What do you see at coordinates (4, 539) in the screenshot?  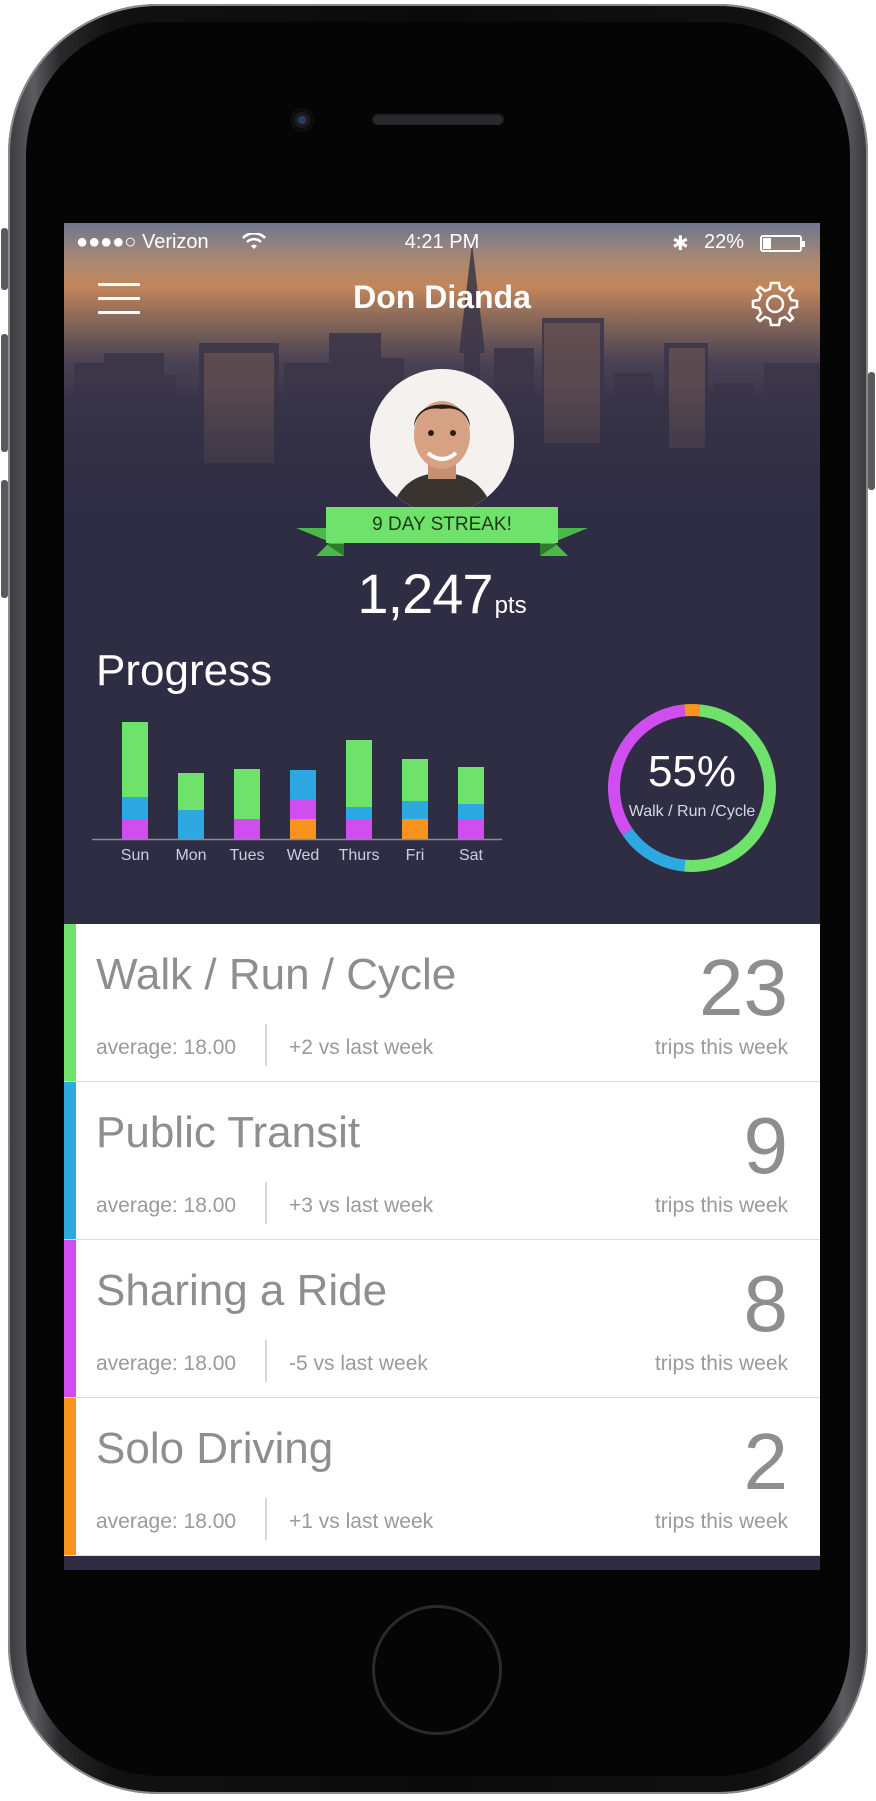 I see `volume-down-button` at bounding box center [4, 539].